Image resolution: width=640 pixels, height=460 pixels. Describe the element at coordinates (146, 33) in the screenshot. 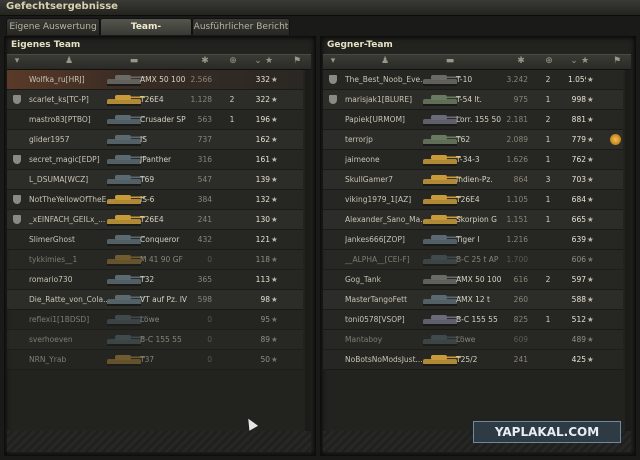

I see `tab-team-auswertung: Team-Auswertung` at that location.